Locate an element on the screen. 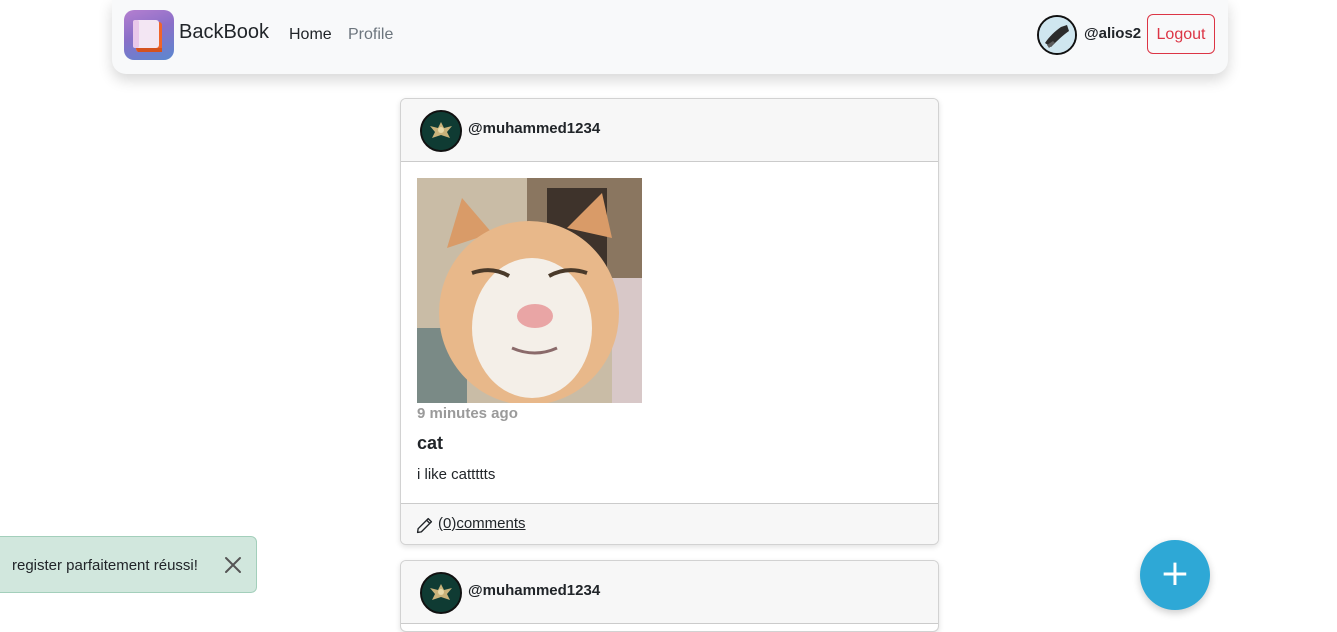  post-image is located at coordinates (529, 290).